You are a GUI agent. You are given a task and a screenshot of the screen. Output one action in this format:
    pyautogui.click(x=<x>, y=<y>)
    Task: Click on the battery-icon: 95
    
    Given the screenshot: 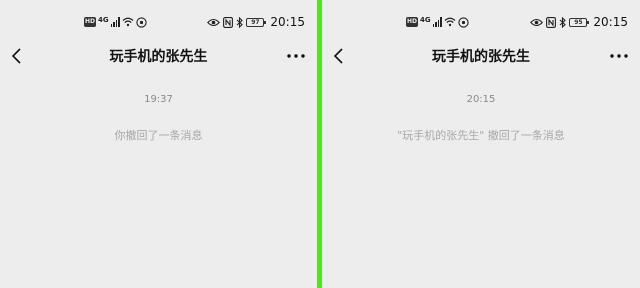 What is the action you would take?
    pyautogui.click(x=579, y=22)
    